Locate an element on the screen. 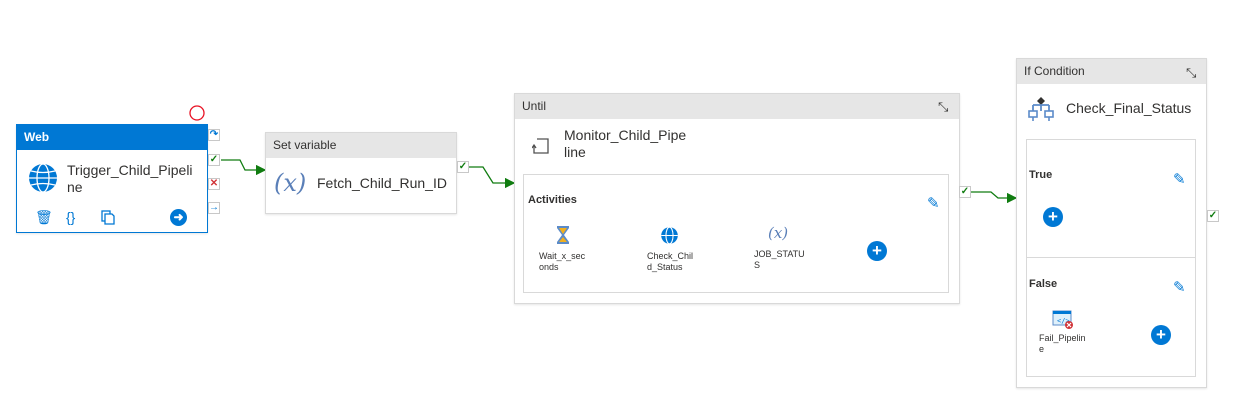 This screenshot has width=1239, height=403. skipped-port: ↷ is located at coordinates (214, 135).